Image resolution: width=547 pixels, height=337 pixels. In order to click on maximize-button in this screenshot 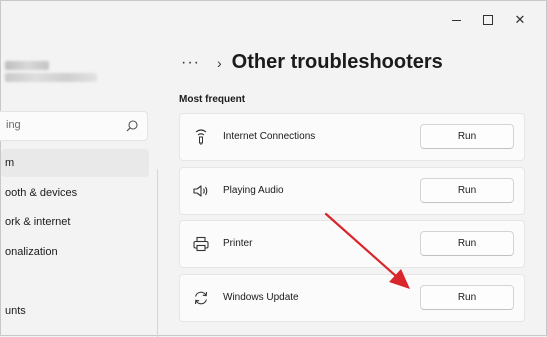, I will do `click(488, 20)`.